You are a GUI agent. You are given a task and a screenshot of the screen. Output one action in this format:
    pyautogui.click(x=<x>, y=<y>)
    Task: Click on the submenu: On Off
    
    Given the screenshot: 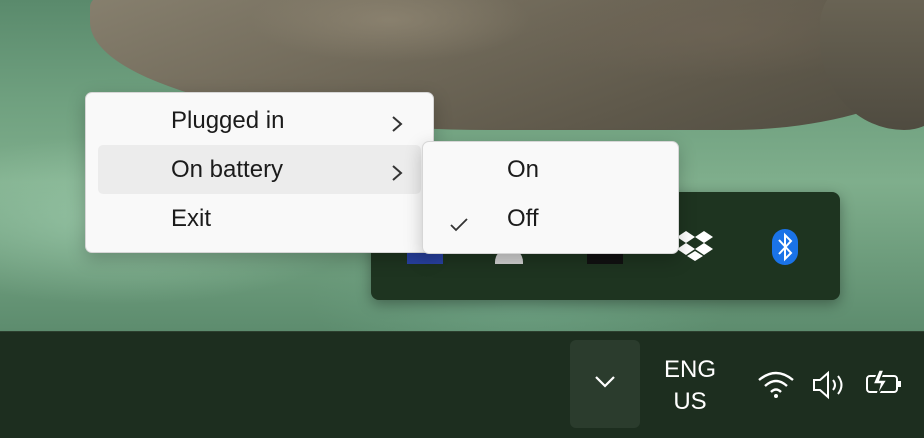 What is the action you would take?
    pyautogui.click(x=550, y=197)
    